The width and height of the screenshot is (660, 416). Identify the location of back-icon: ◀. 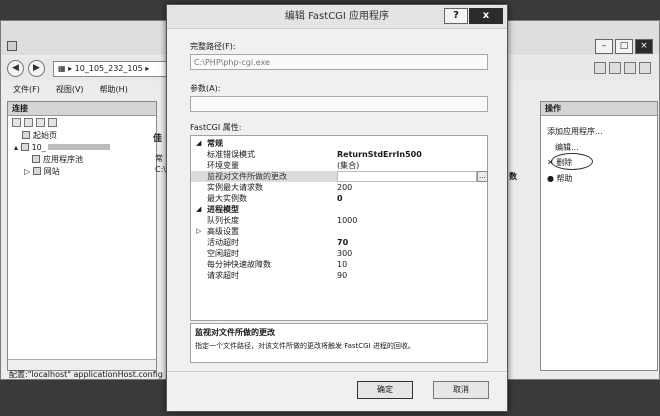
(15, 68).